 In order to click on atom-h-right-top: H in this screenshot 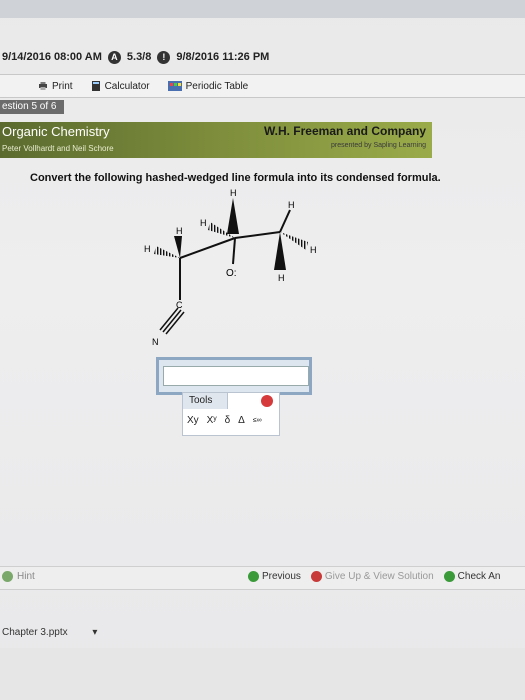, I will do `click(291, 205)`.